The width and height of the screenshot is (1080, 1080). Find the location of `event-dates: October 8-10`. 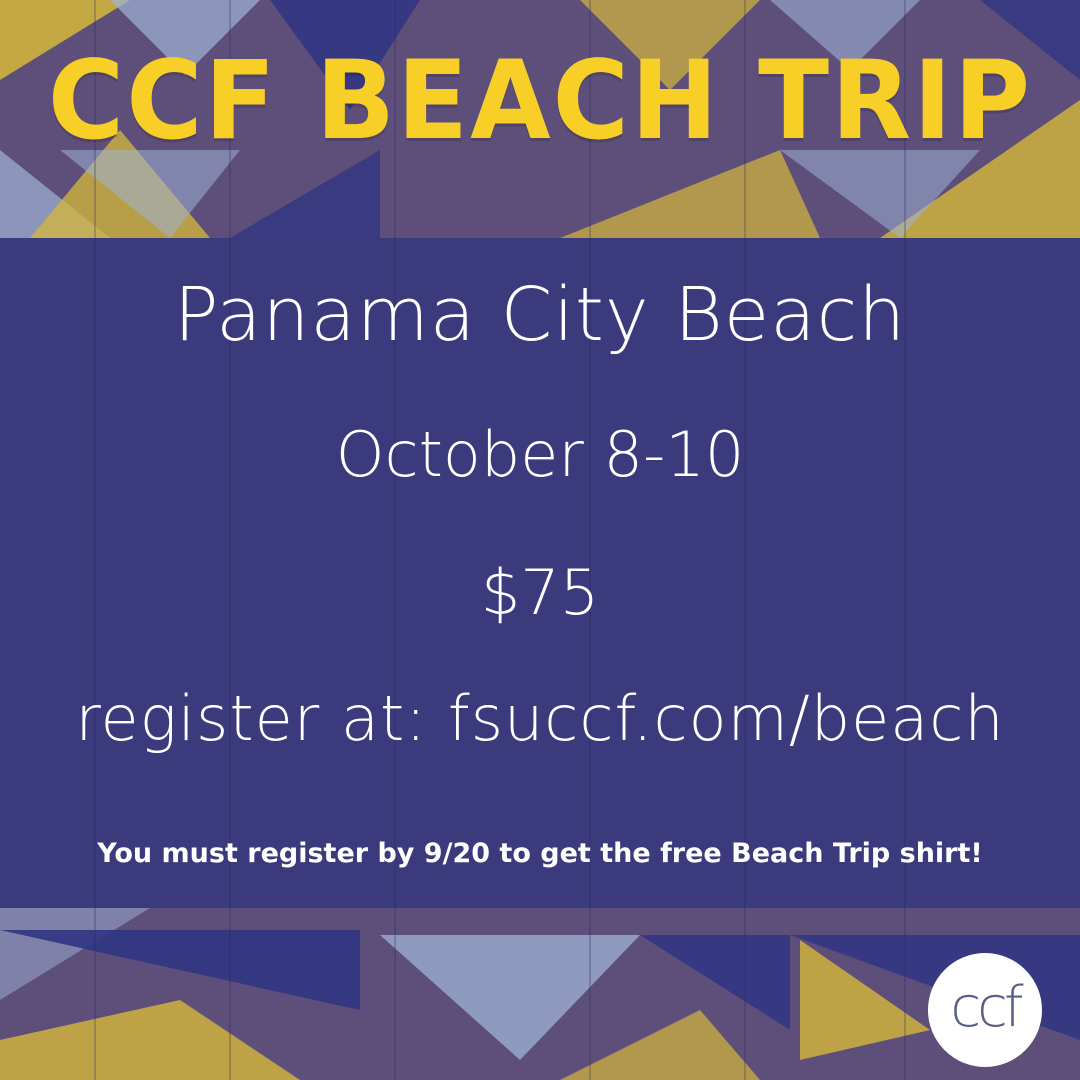

event-dates: October 8-10 is located at coordinates (540, 454).